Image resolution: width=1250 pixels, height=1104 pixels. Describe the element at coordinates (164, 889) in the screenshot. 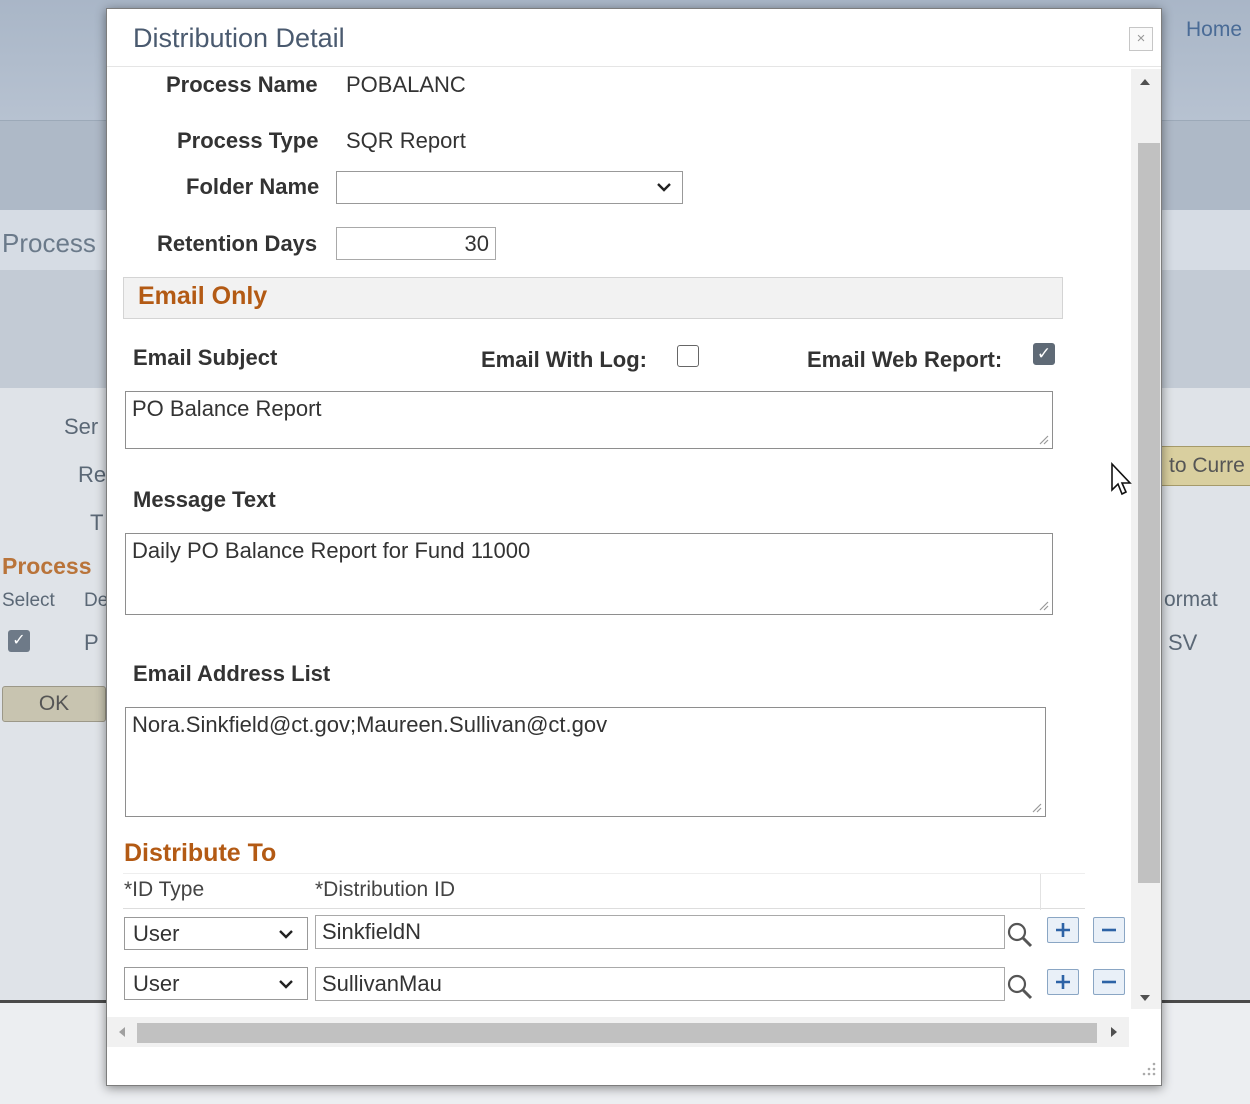

I see `id-type-column-header: *ID Type` at that location.